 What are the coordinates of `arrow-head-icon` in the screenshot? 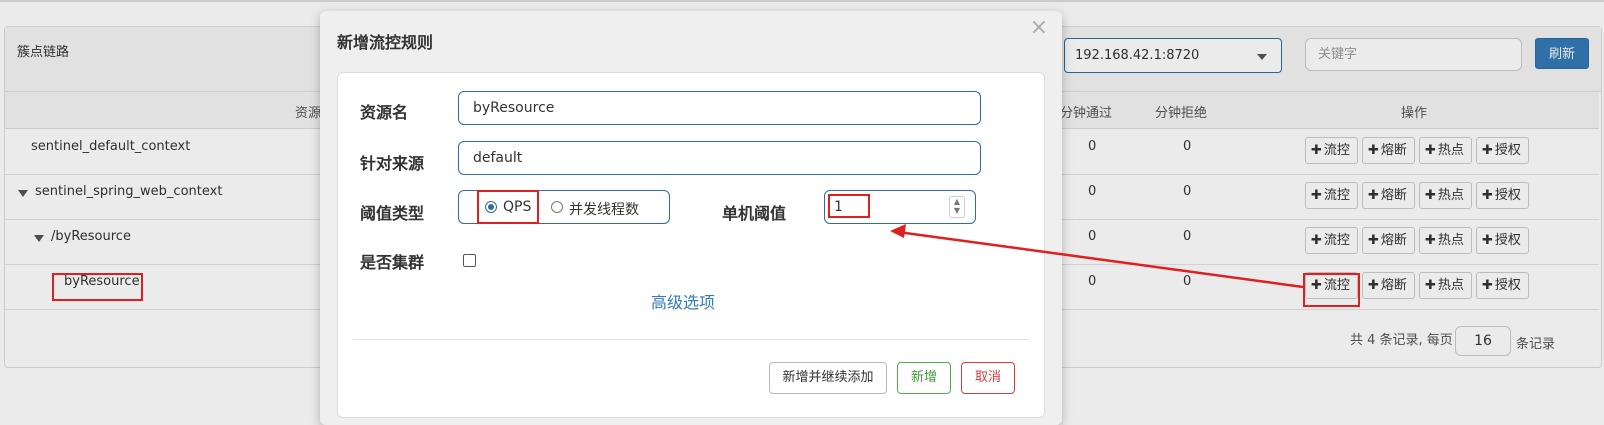 It's located at (898, 231).